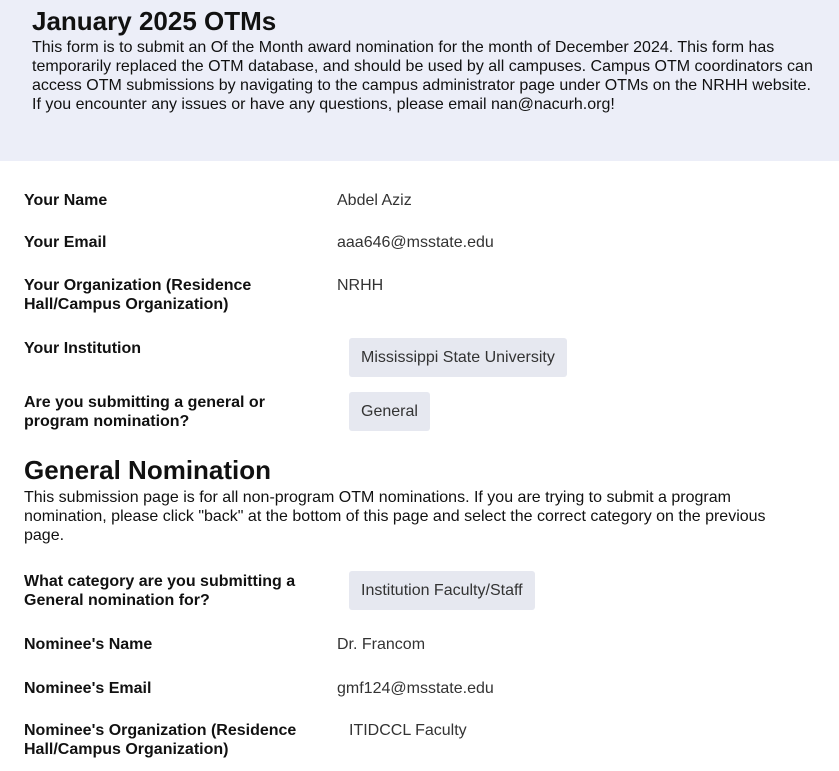 Image resolution: width=839 pixels, height=771 pixels. What do you see at coordinates (415, 242) in the screenshot?
I see `field-value: aaa646@msstate.edu` at bounding box center [415, 242].